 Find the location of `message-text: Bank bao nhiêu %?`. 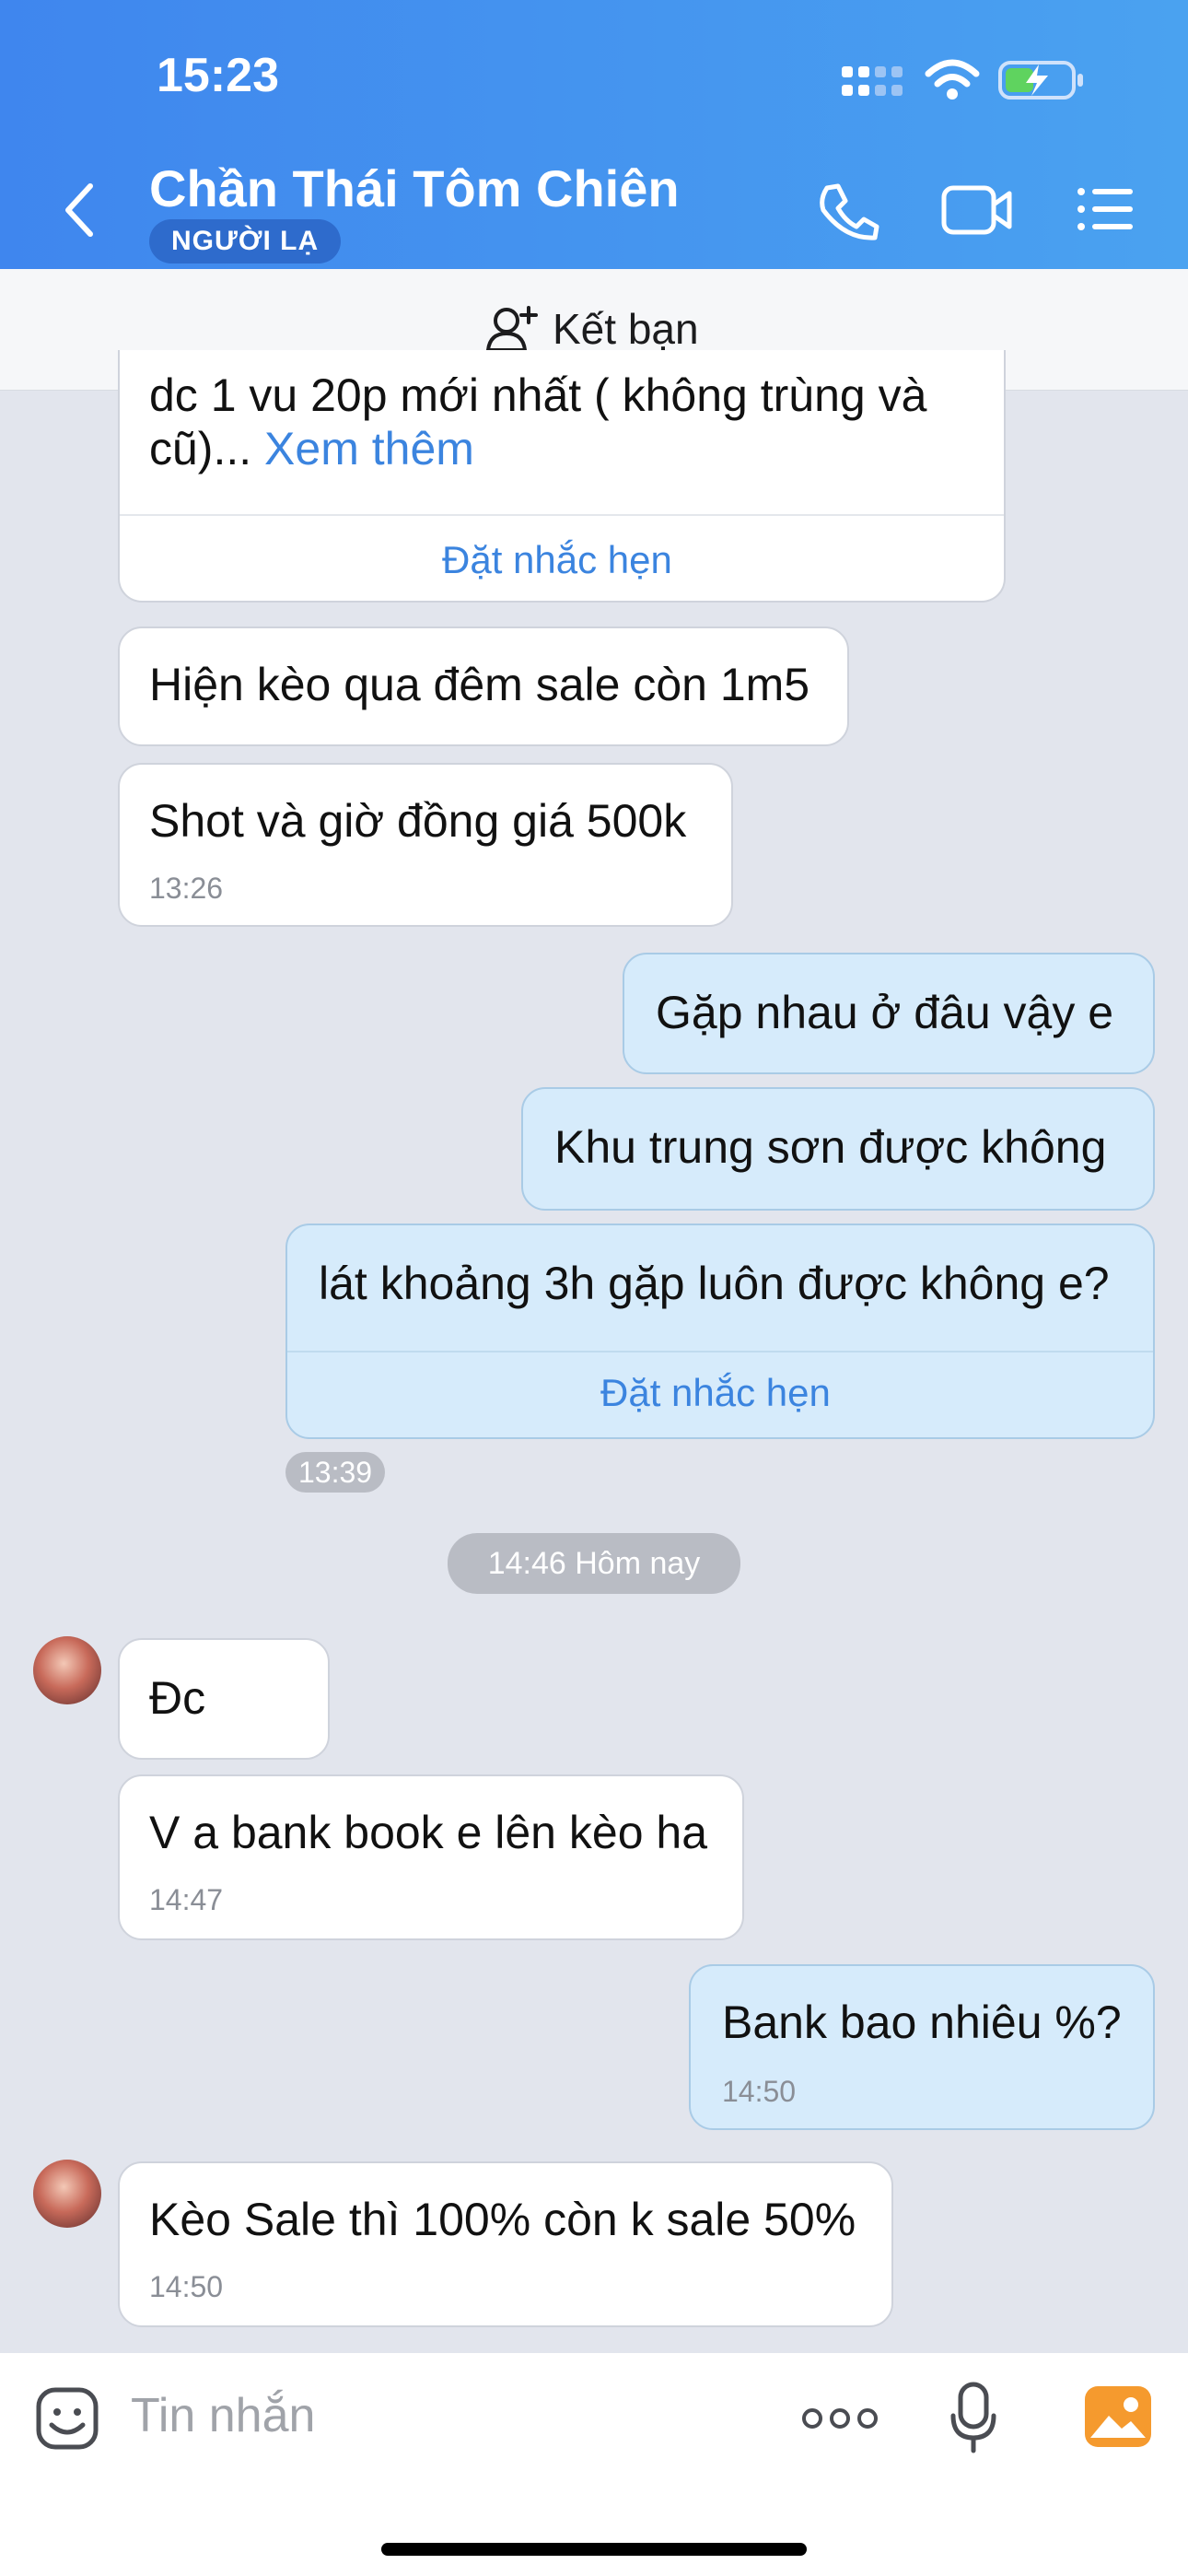

message-text: Bank bao nhiêu %? is located at coordinates (922, 2022).